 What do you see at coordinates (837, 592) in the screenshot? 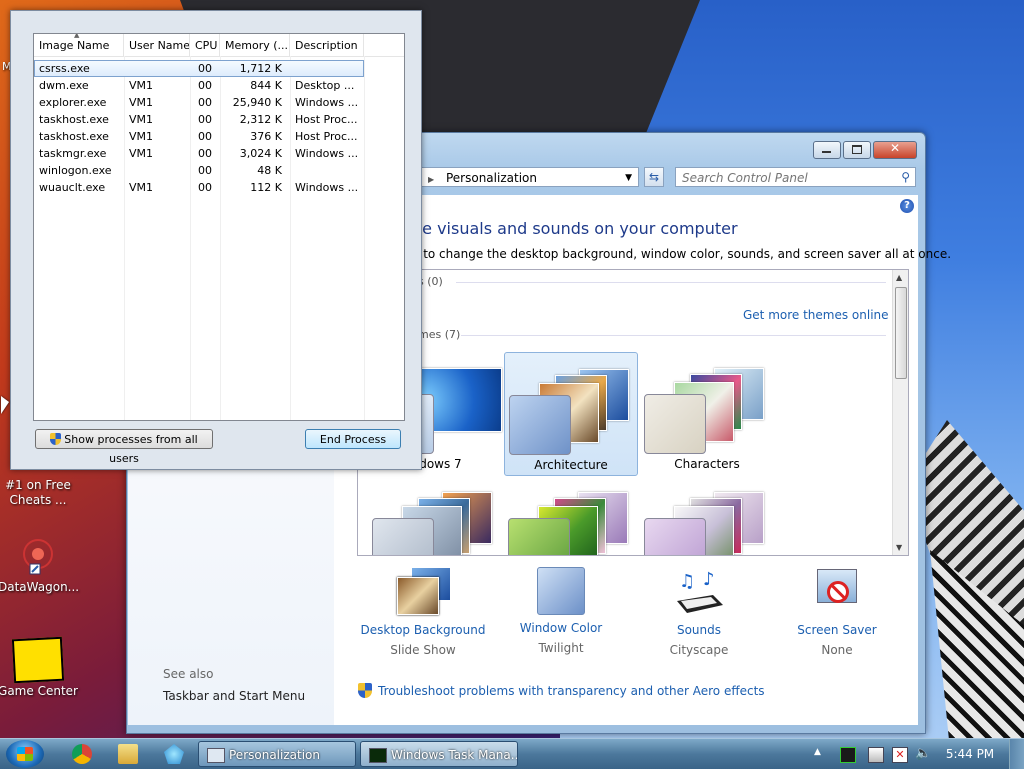
I see `screen-saver-icon` at bounding box center [837, 592].